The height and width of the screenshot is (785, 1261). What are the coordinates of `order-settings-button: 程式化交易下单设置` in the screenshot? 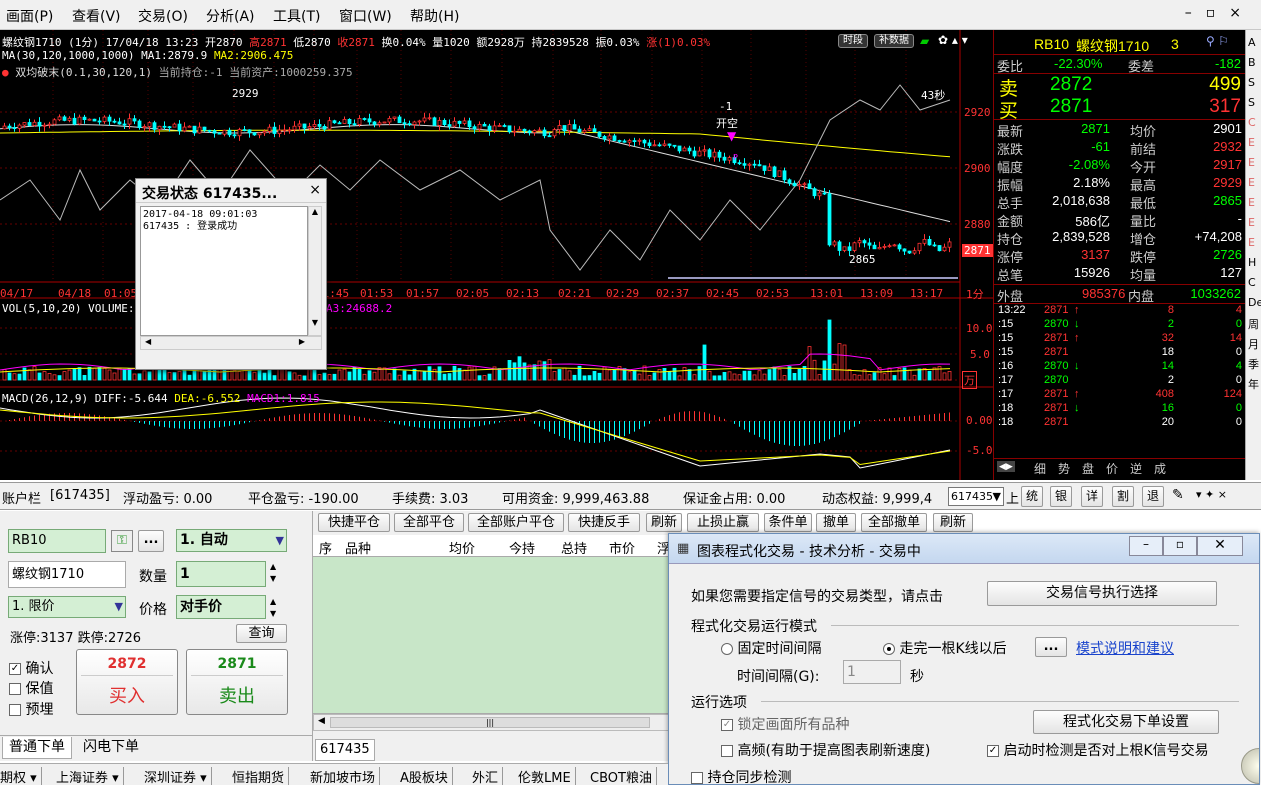 It's located at (1126, 722).